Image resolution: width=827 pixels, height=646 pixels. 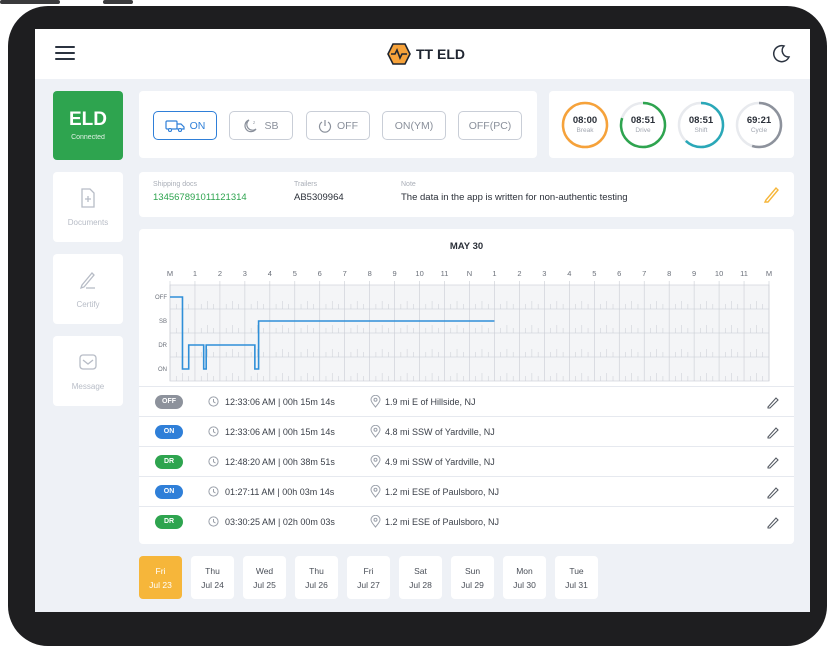 I want to click on graph-hour-label: 10, so click(x=419, y=273).